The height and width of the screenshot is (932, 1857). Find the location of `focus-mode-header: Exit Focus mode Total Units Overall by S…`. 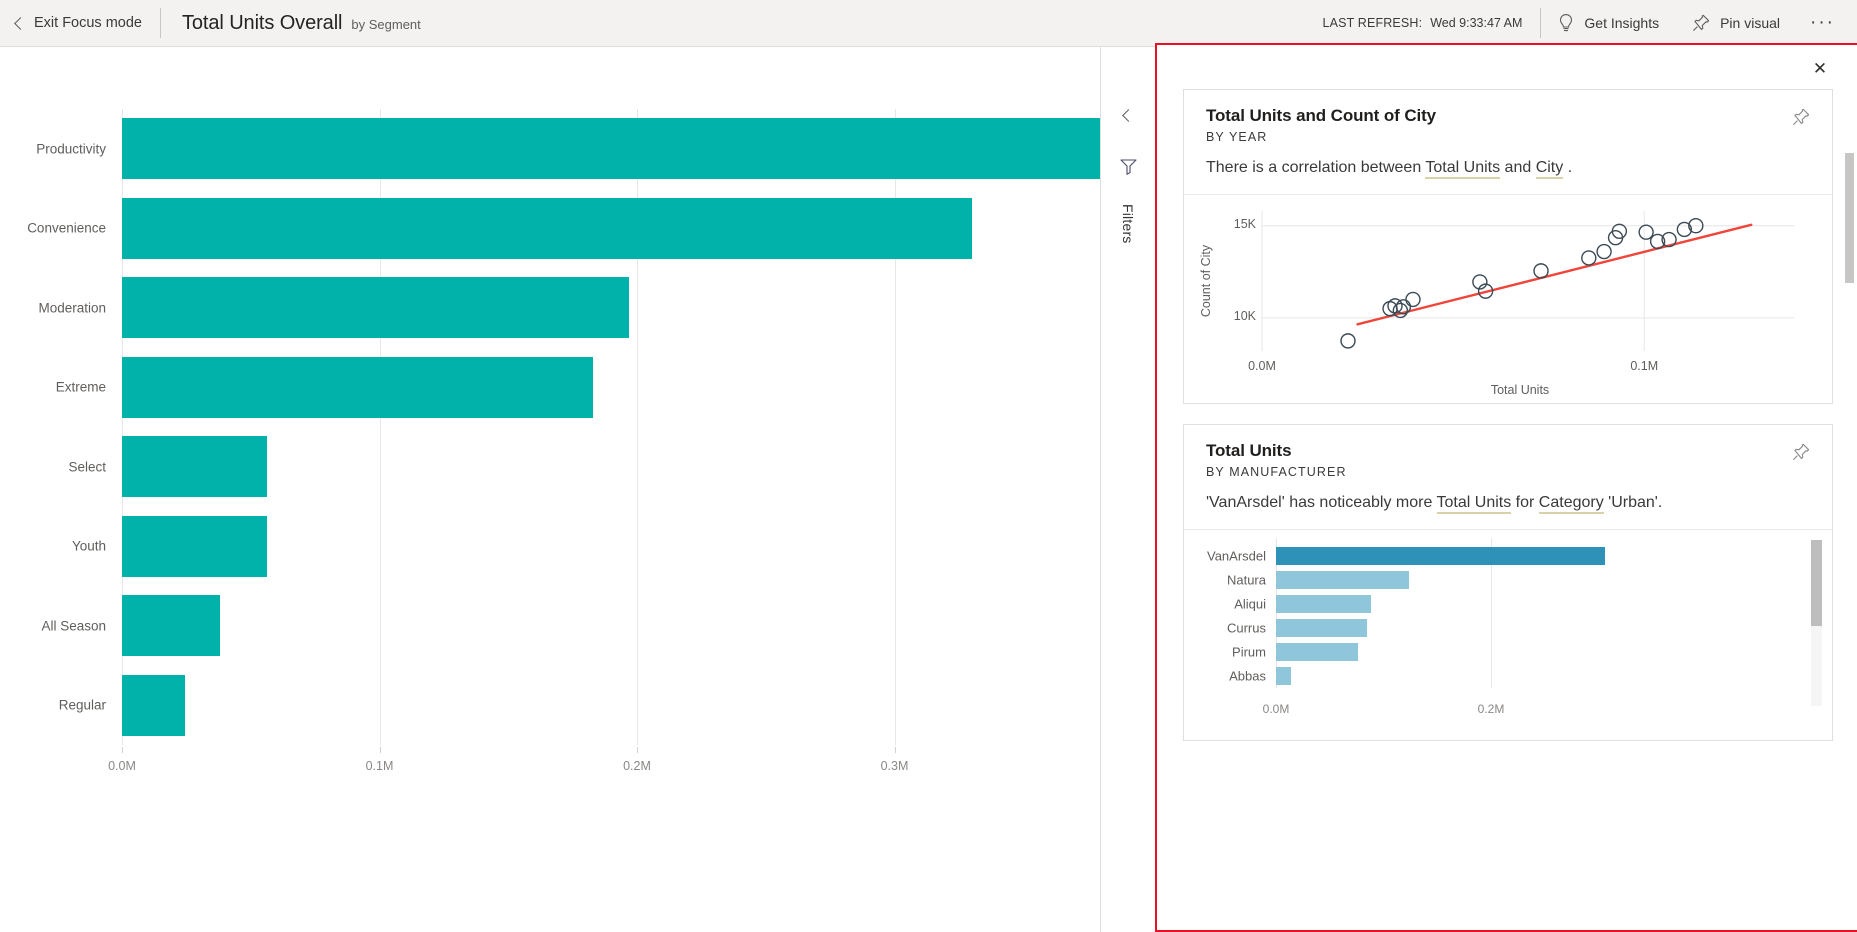

focus-mode-header: Exit Focus mode Total Units Overall by S… is located at coordinates (928, 23).